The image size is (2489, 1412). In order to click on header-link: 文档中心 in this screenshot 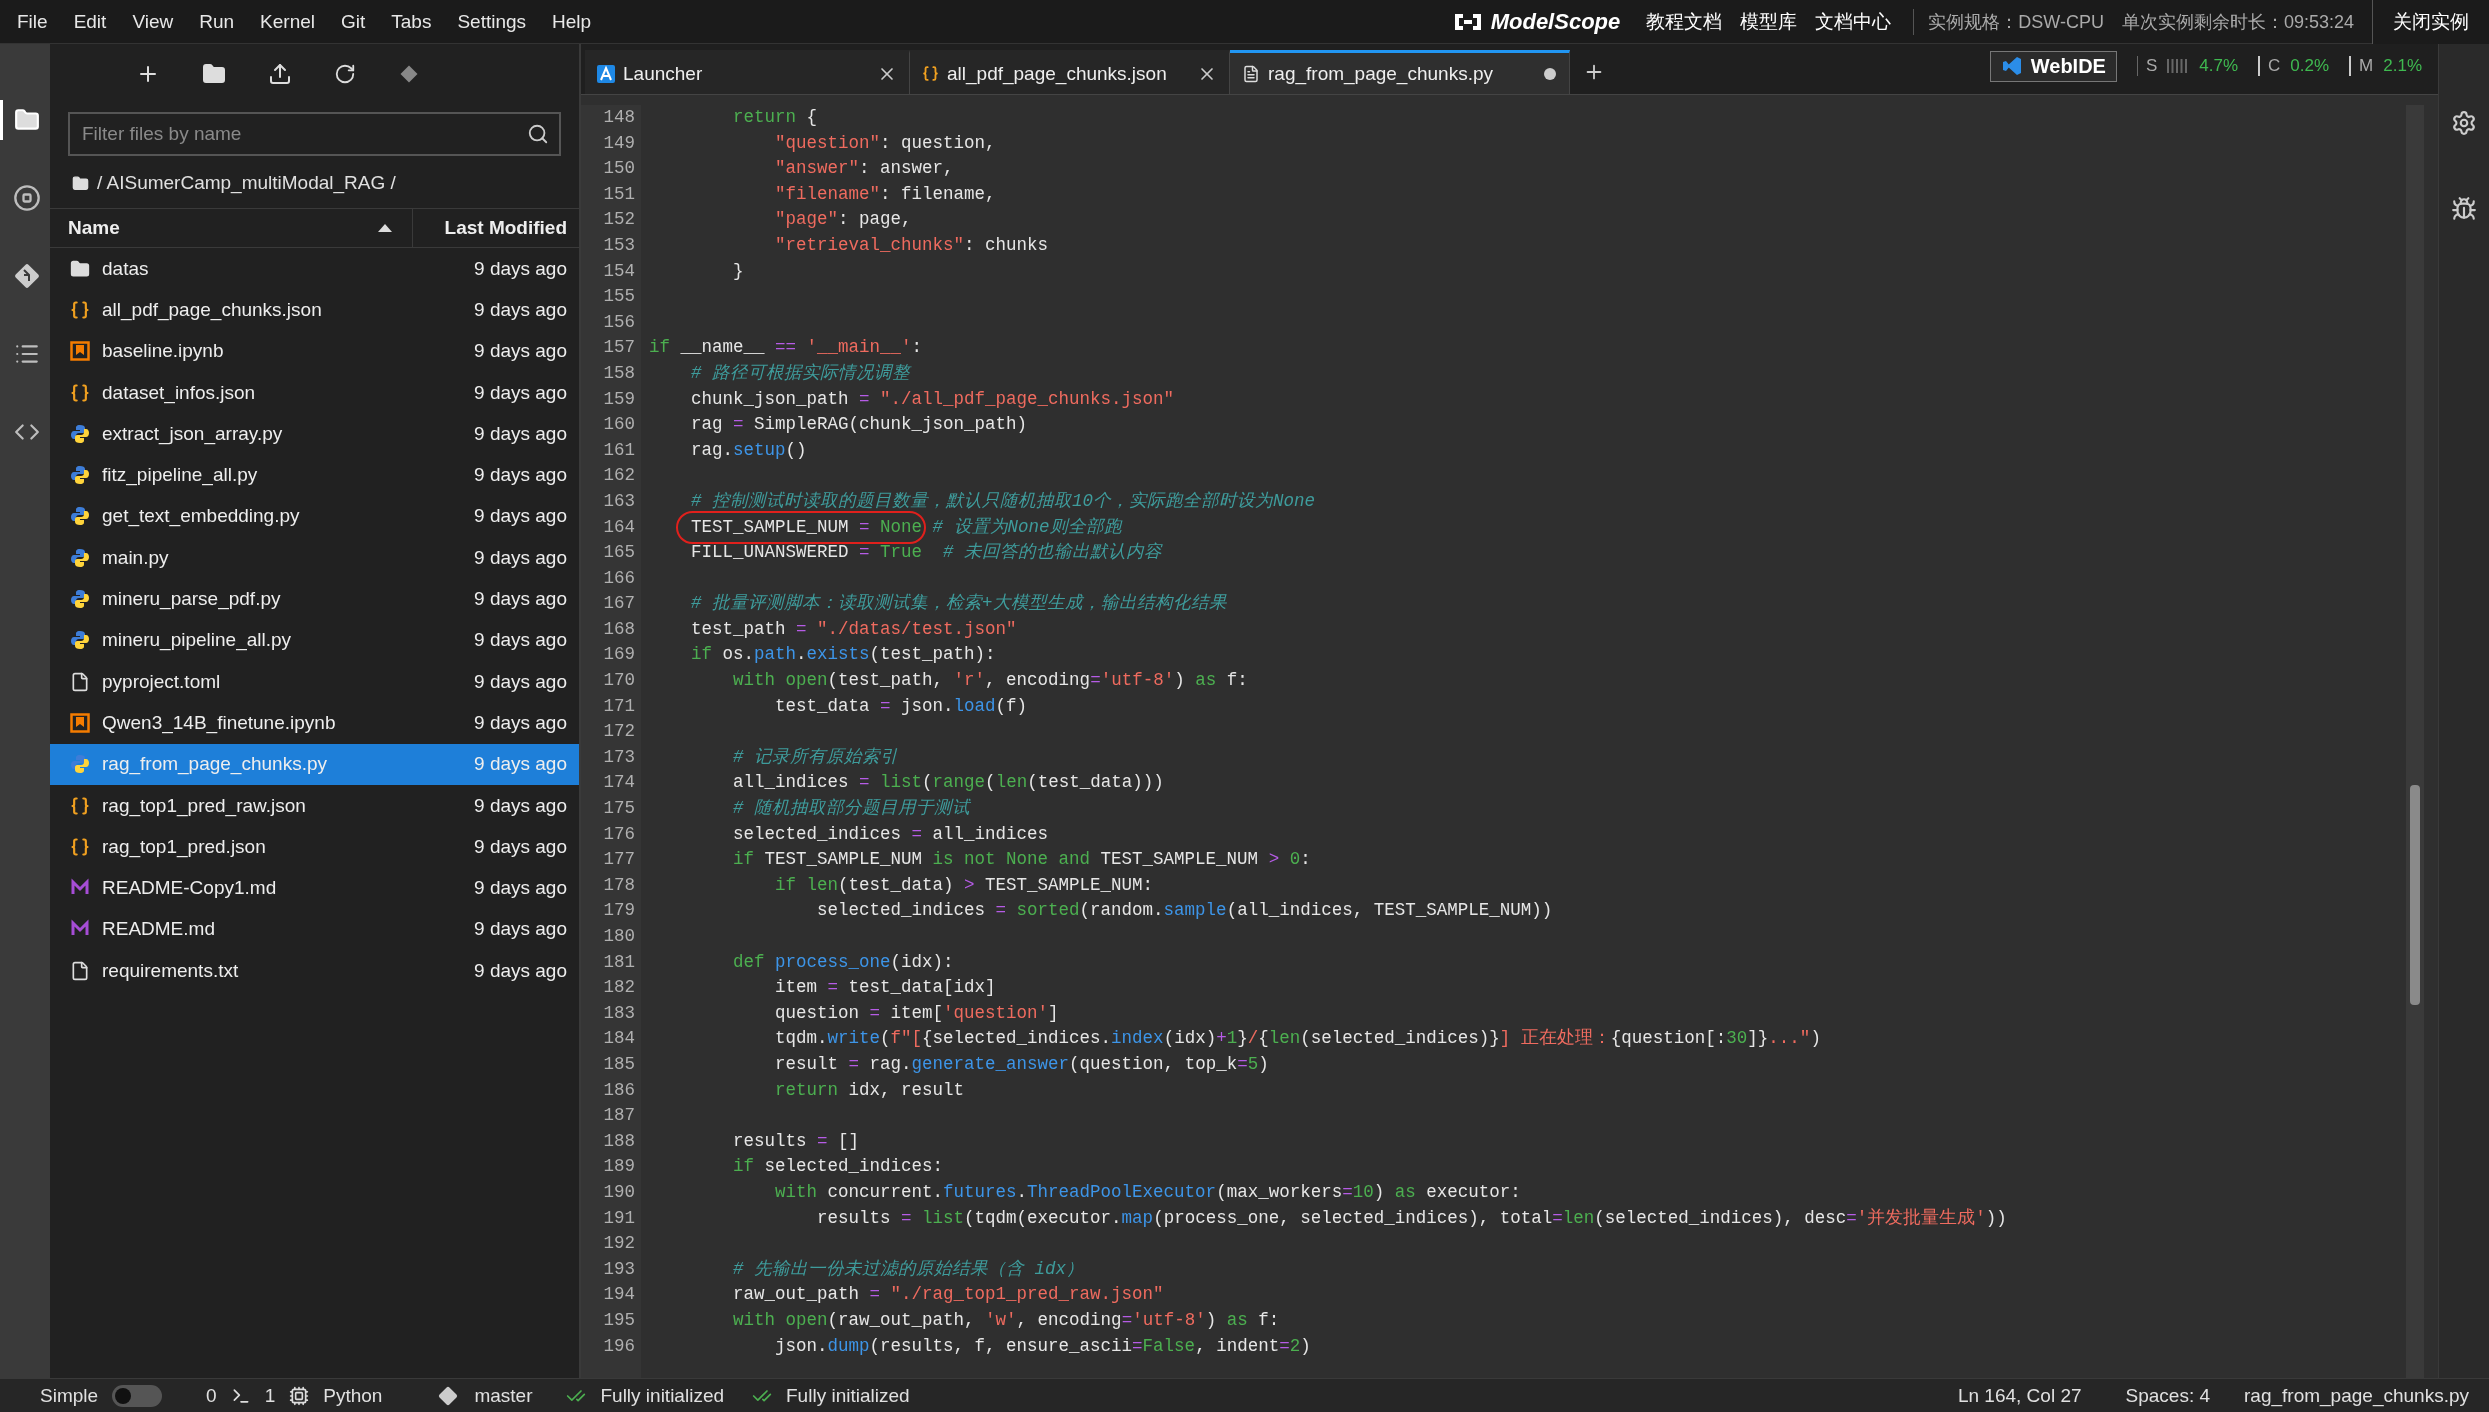, I will do `click(1853, 21)`.